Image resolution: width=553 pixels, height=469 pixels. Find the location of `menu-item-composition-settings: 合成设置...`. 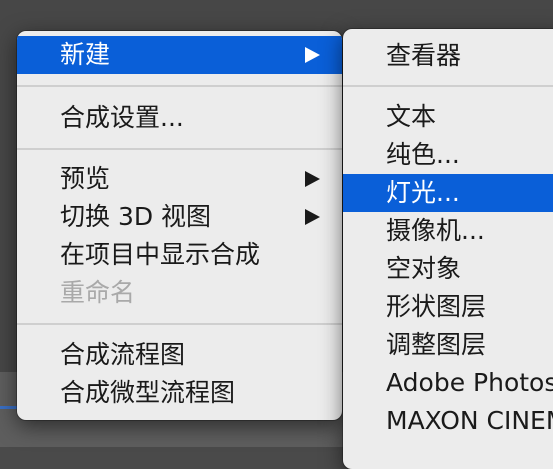

menu-item-composition-settings: 合成设置... is located at coordinates (179, 118).